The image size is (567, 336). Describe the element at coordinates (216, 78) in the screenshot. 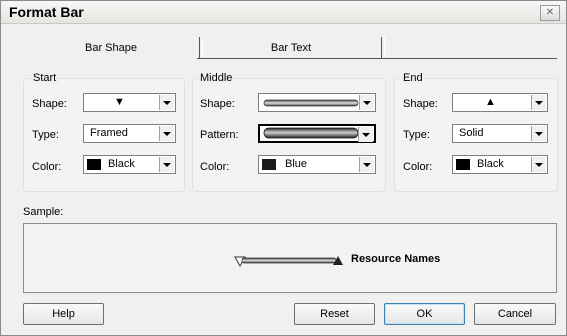

I see `middle-group-title: Middle` at that location.